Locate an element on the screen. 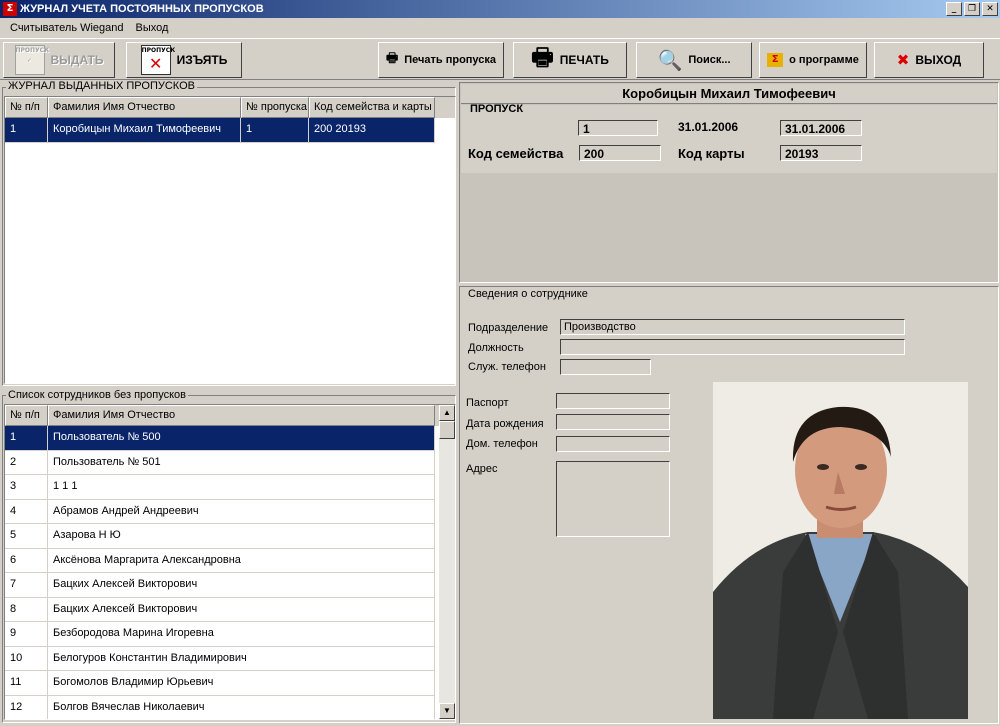 The width and height of the screenshot is (1000, 726). close-button: ✕ is located at coordinates (990, 9).